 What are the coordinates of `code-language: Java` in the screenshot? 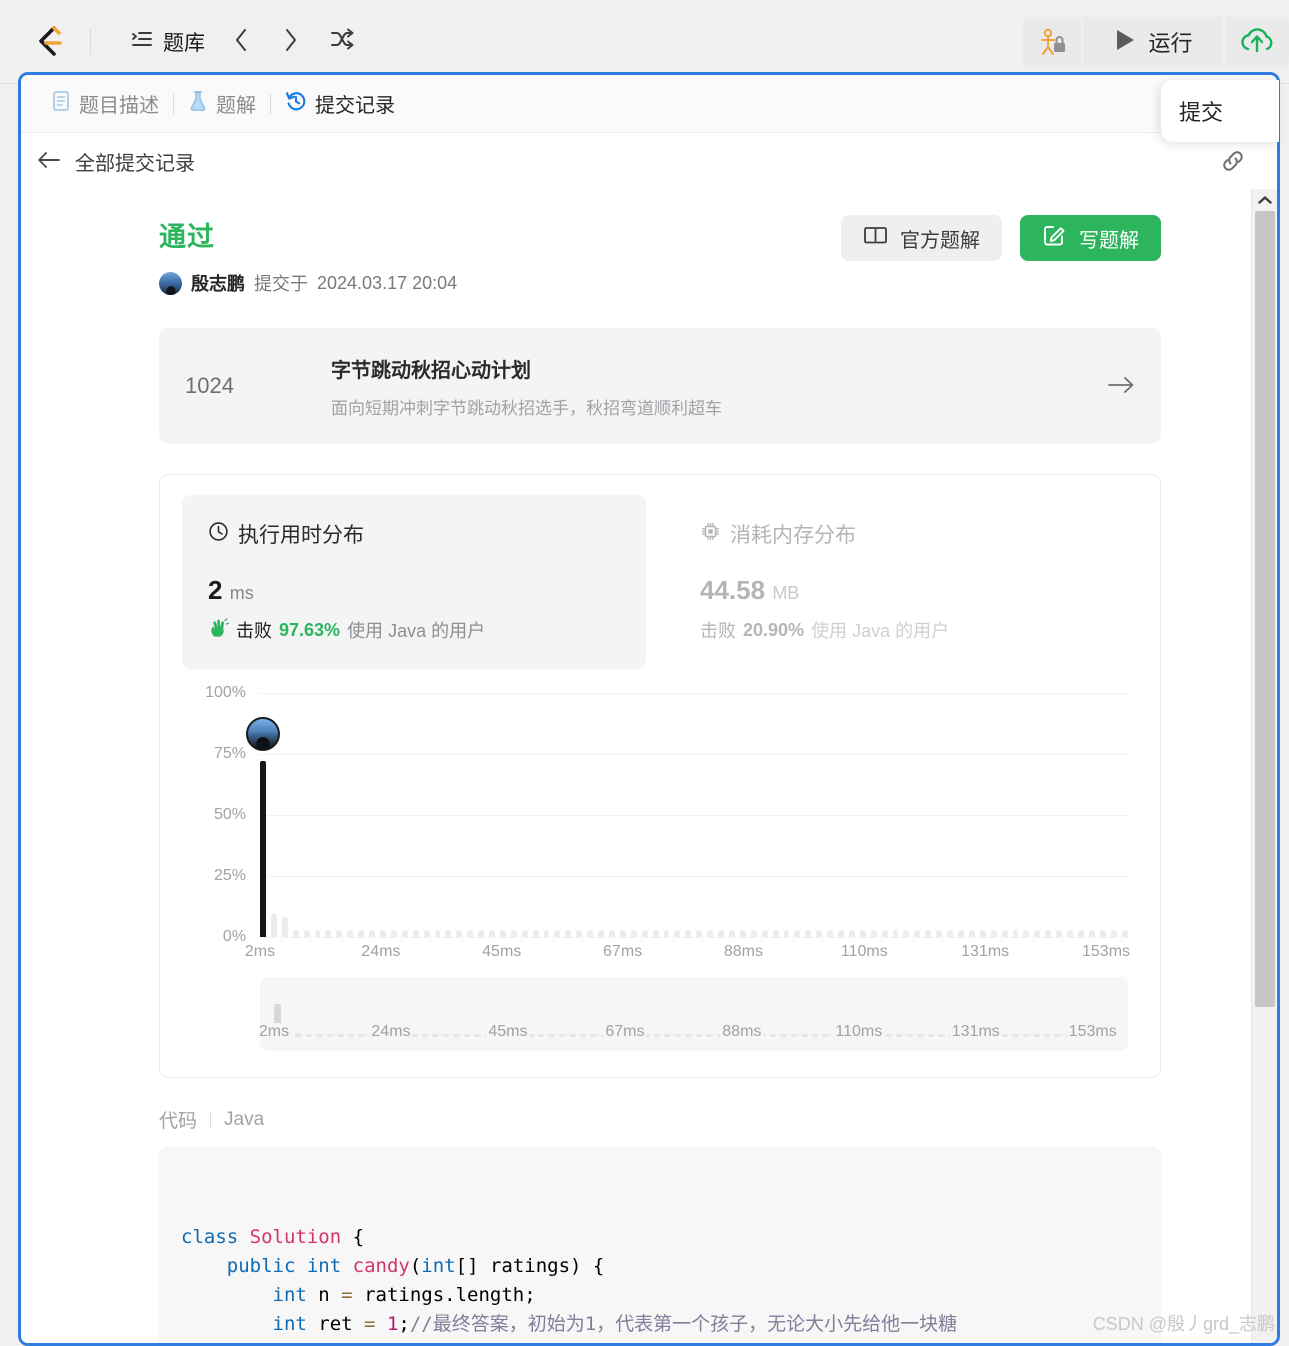 It's located at (244, 1119).